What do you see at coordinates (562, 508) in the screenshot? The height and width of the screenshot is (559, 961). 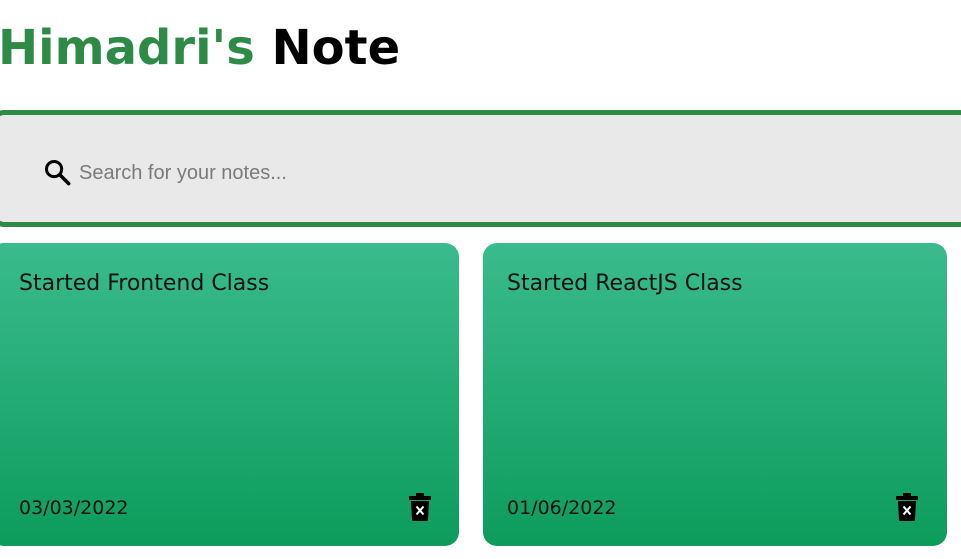 I see `note-date: 01/06/2022` at bounding box center [562, 508].